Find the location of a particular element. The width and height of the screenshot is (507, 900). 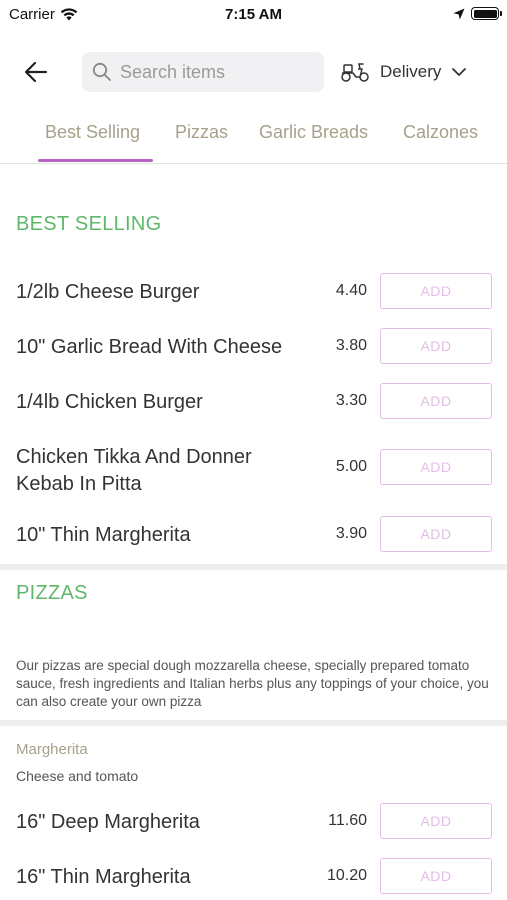

tab-best-selling: Best Selling is located at coordinates (92, 132).